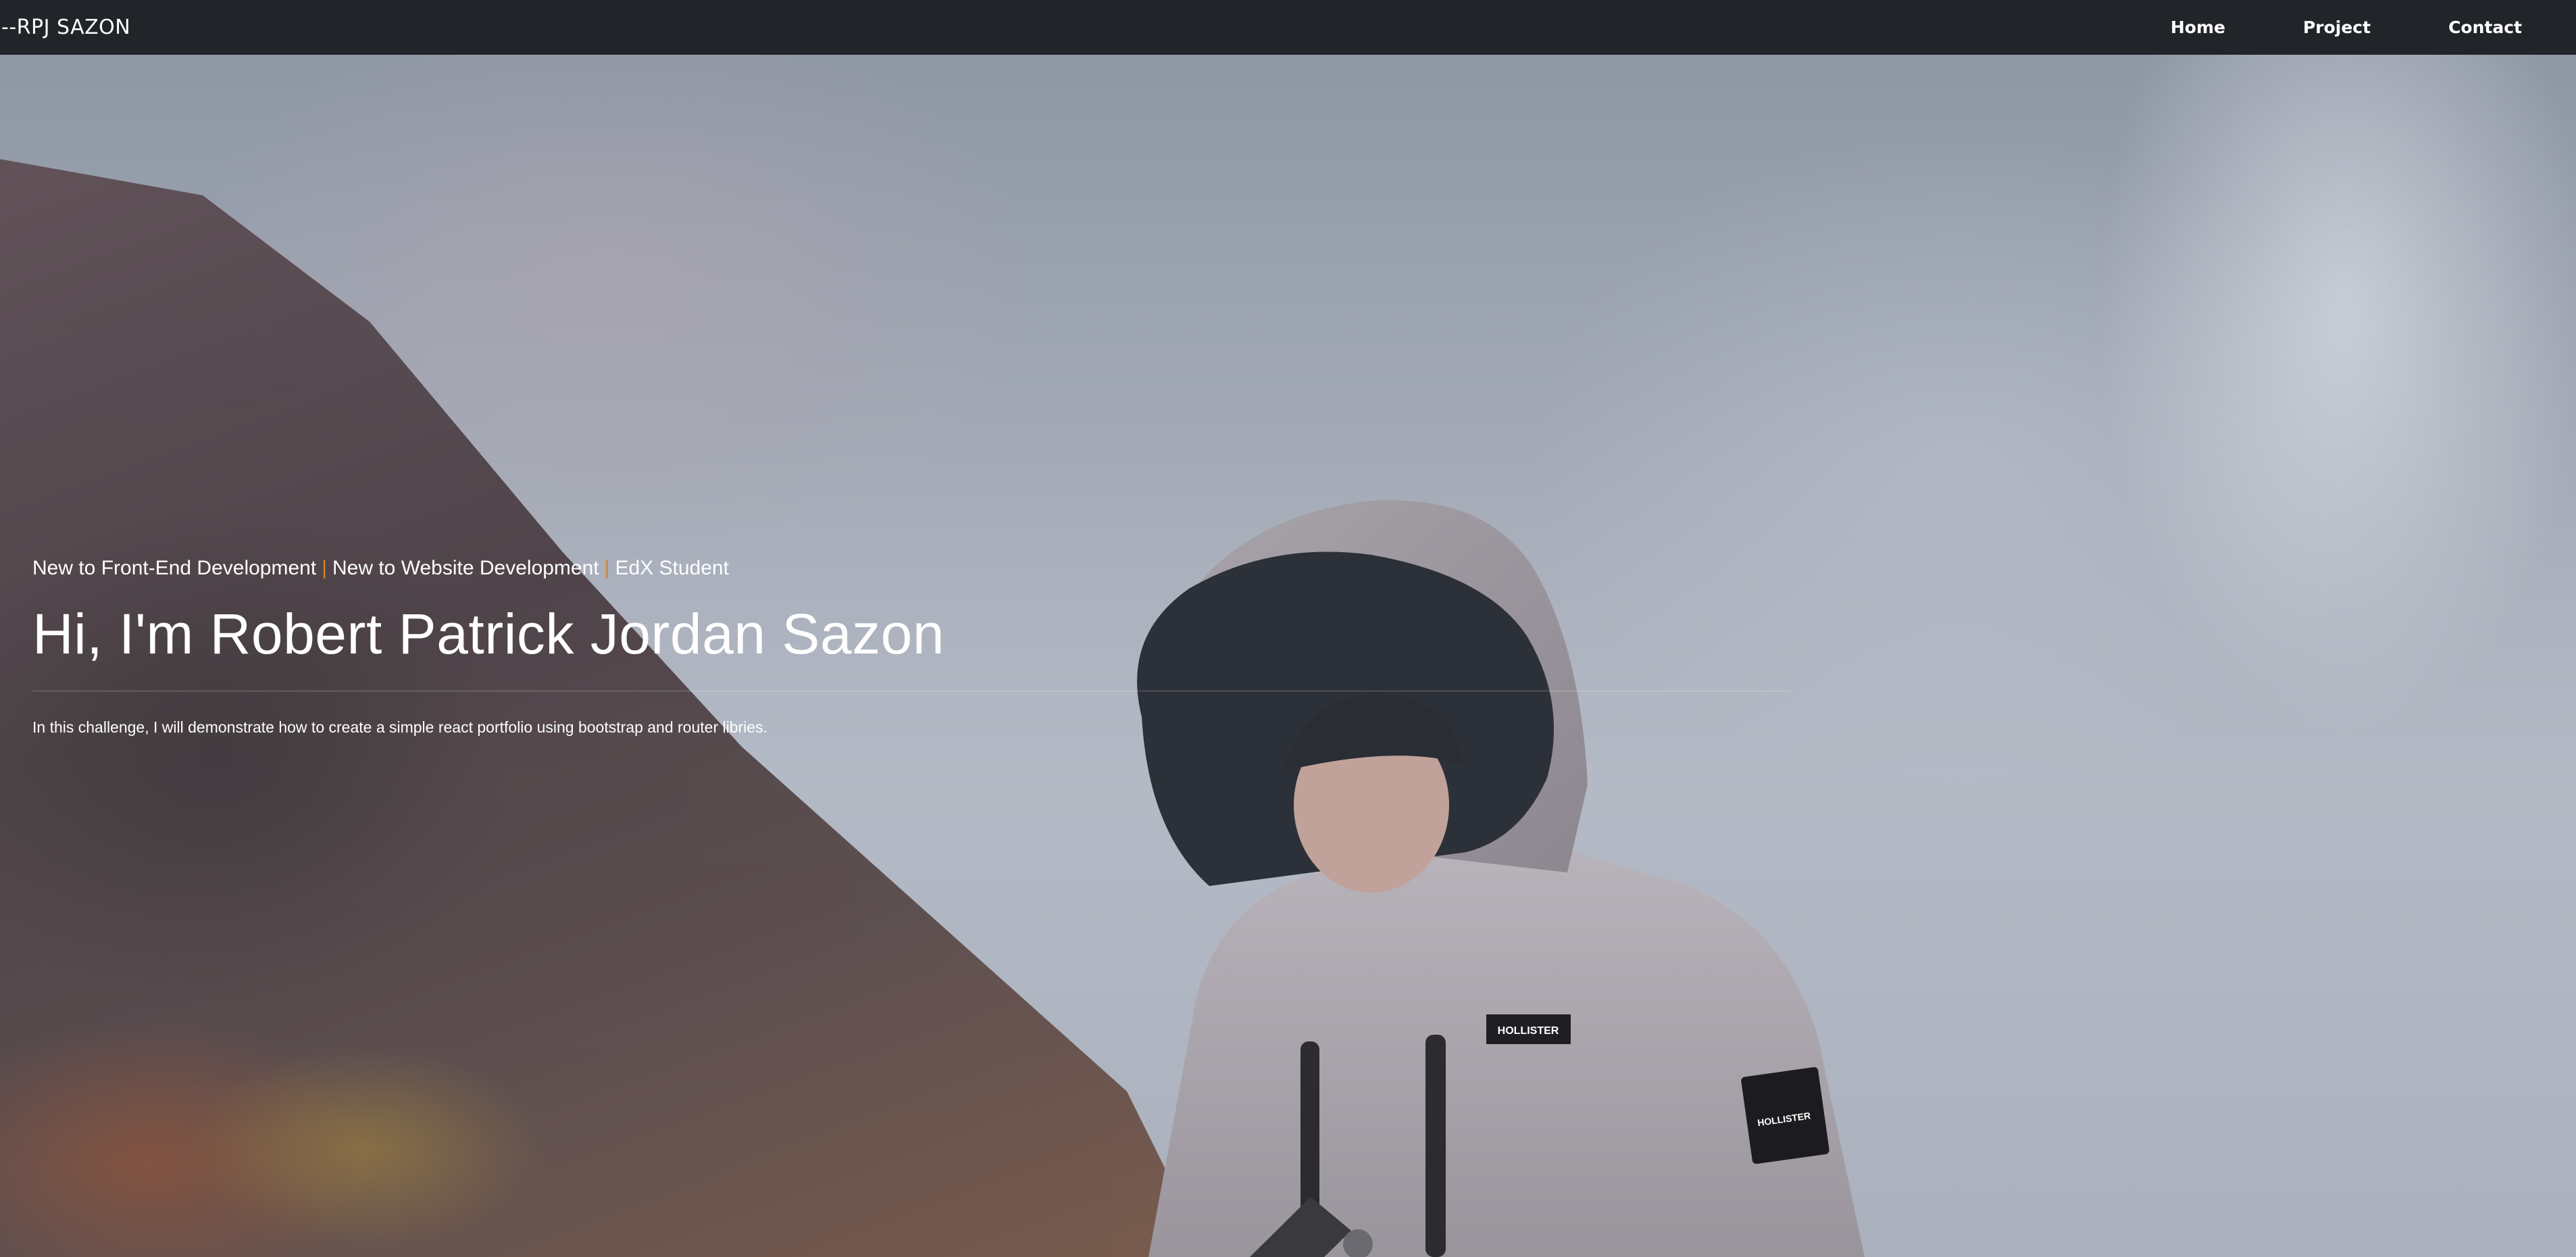 Image resolution: width=2576 pixels, height=1257 pixels. Describe the element at coordinates (2198, 27) in the screenshot. I see `nav-link-home: Home` at that location.